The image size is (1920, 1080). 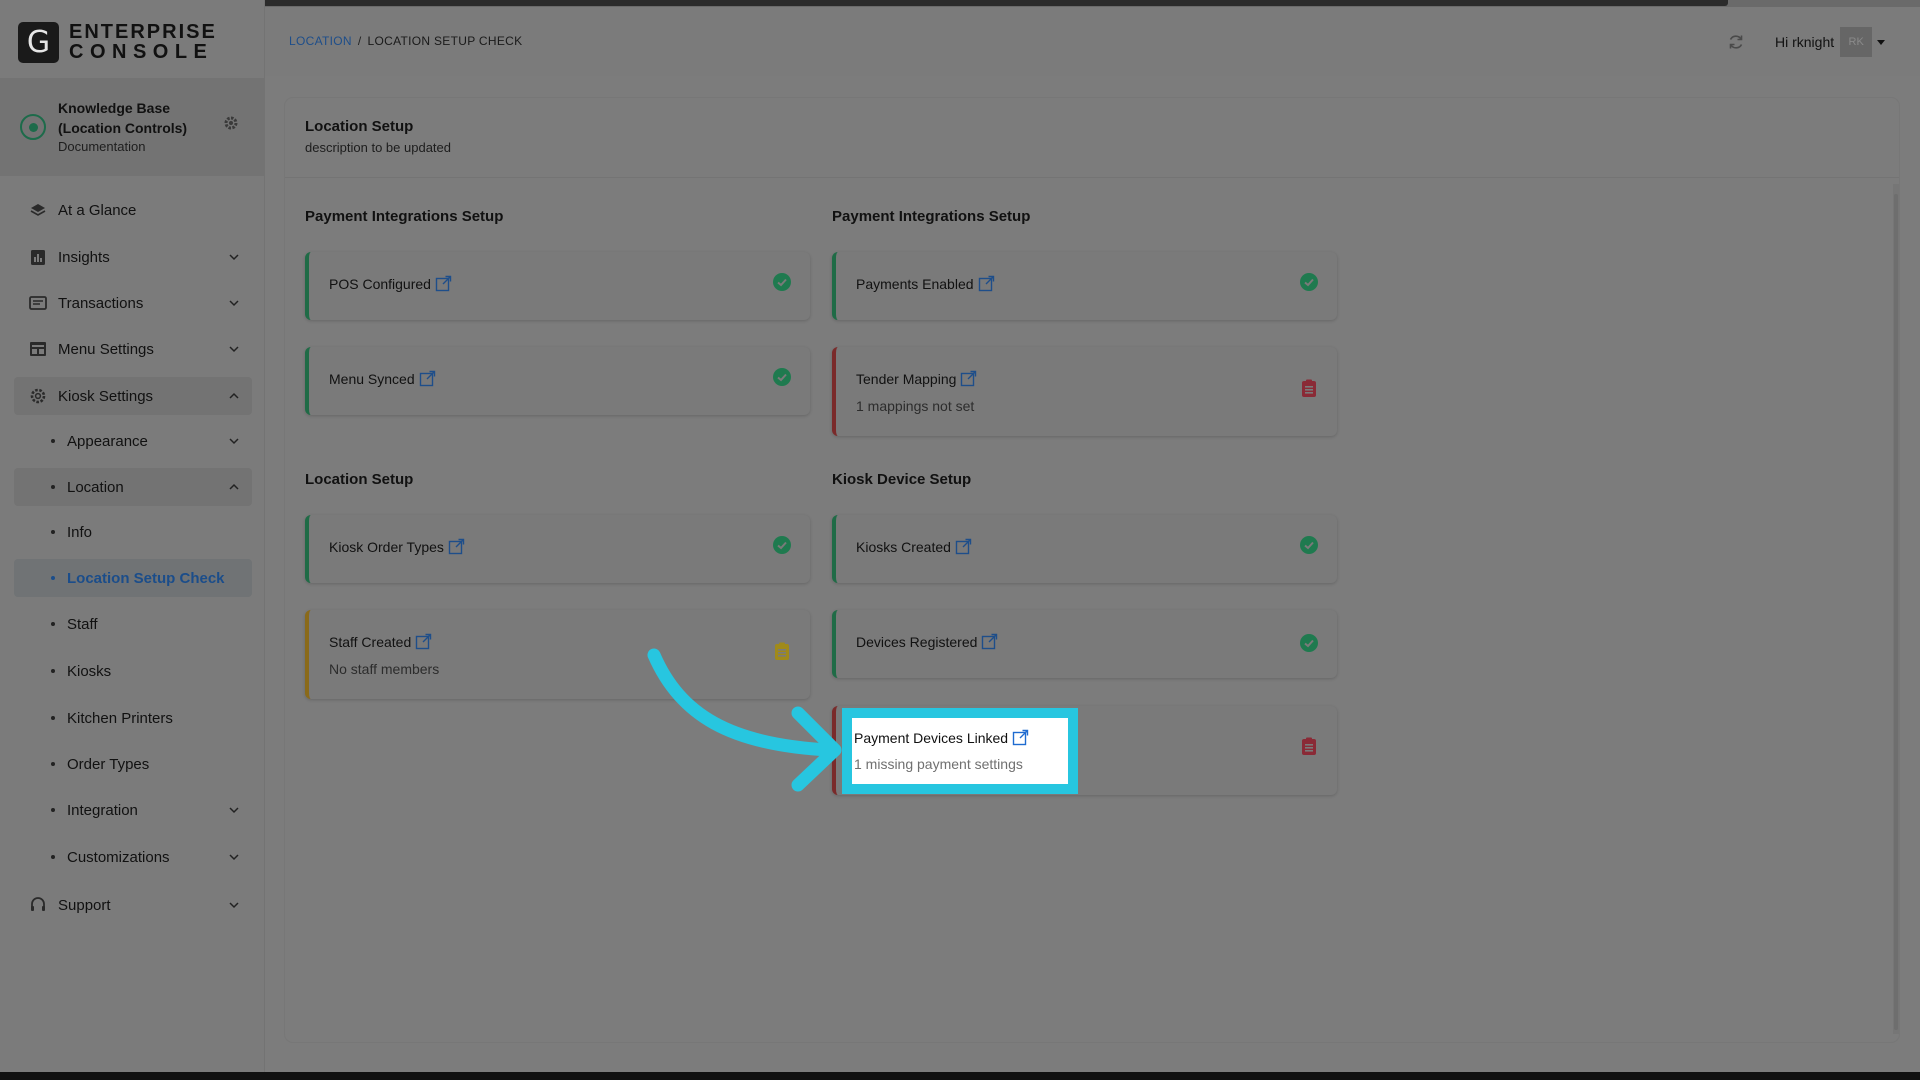 What do you see at coordinates (931, 737) in the screenshot?
I see `card-label-text: Payment Devices Linked` at bounding box center [931, 737].